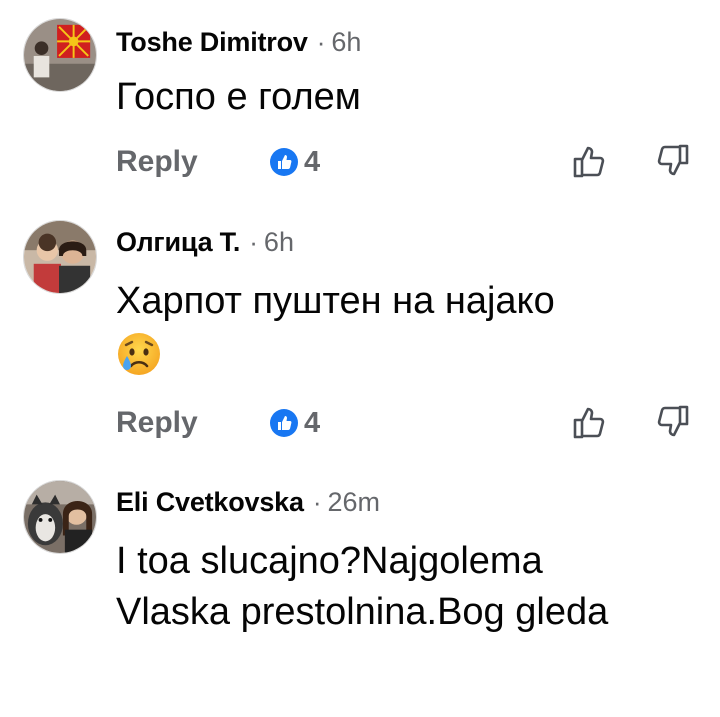  I want to click on comment-header: Eli Cvetkovska · 26m, so click(248, 502).